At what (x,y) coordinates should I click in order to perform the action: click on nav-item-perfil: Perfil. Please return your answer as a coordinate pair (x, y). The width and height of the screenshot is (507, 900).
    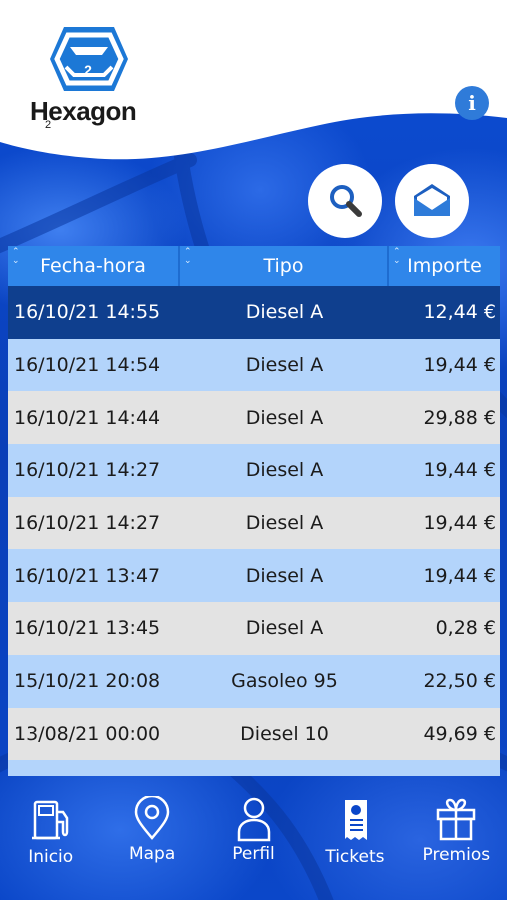
    Looking at the image, I should click on (253, 840).